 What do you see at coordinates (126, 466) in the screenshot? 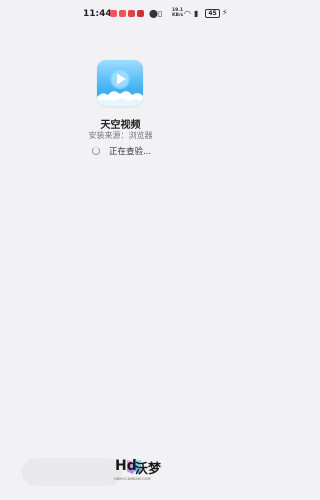
I see `watermark-latin: Hd` at bounding box center [126, 466].